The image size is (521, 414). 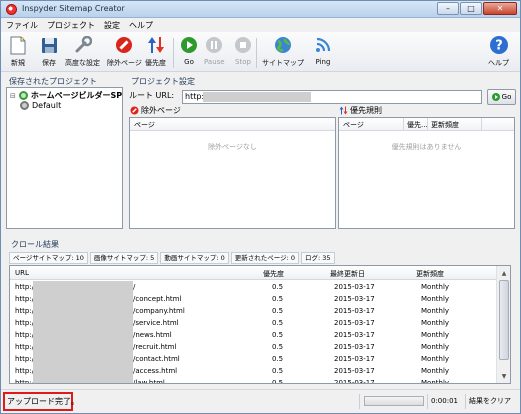 I want to click on table-row: http:///0.5 2015-03-17 Monthly, so click(x=253, y=287).